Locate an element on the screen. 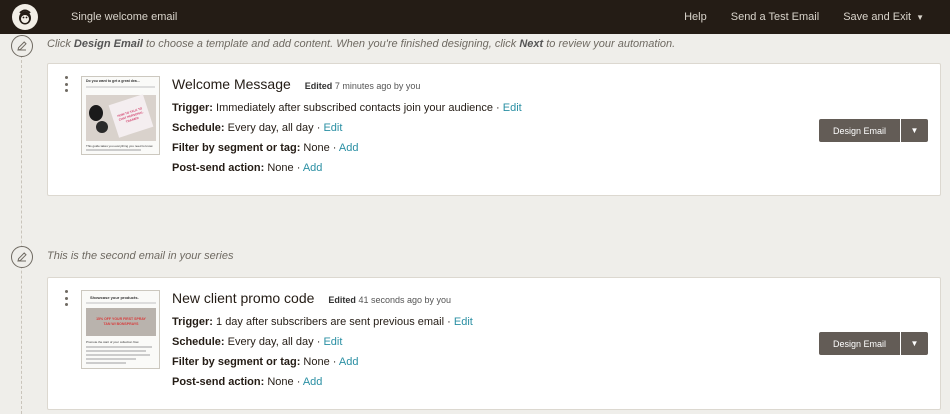  thumb-image: HOW TO TALK TO CHAT PERSONAL TRAINER is located at coordinates (121, 117).